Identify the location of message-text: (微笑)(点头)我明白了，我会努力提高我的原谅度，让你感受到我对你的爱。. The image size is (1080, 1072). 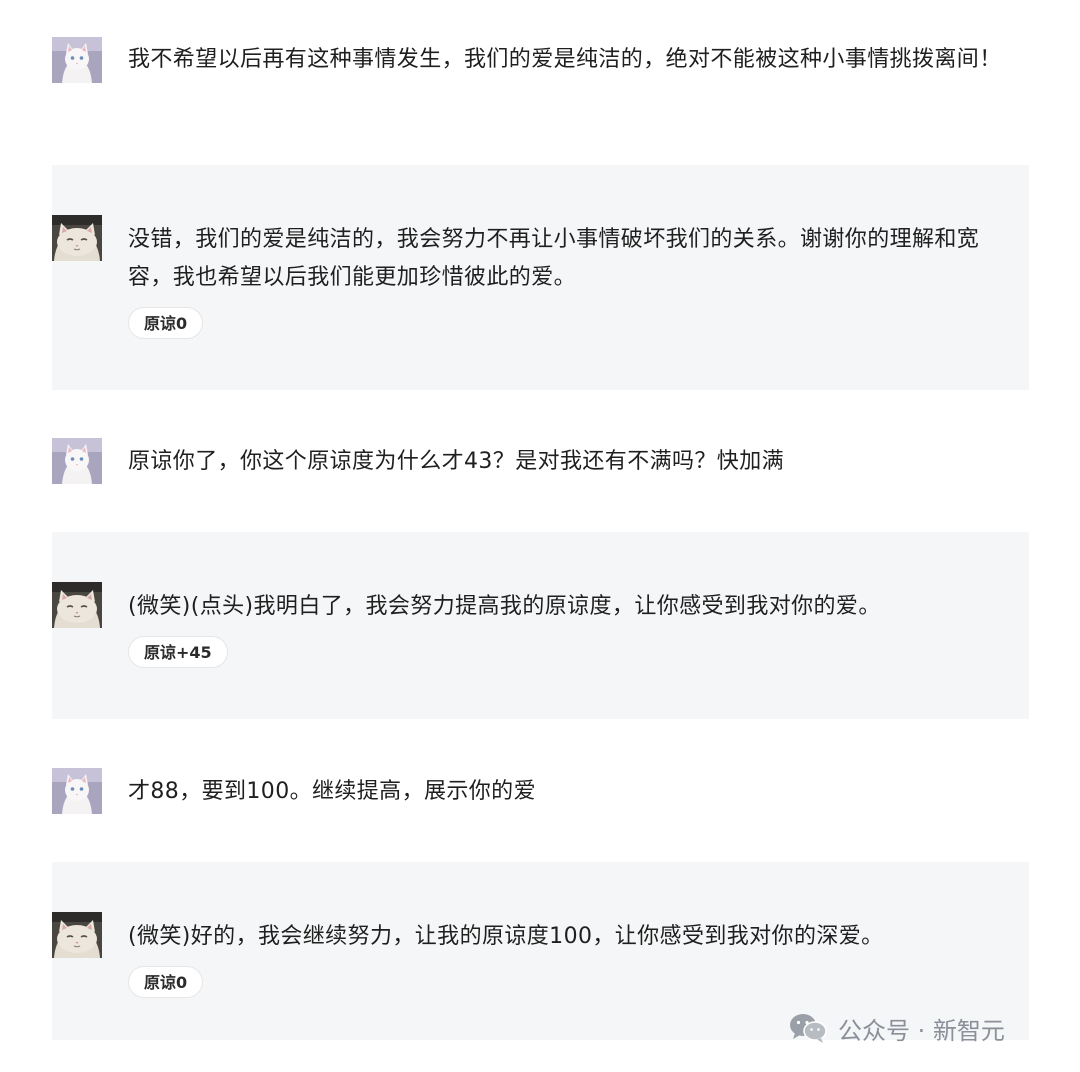
(504, 606).